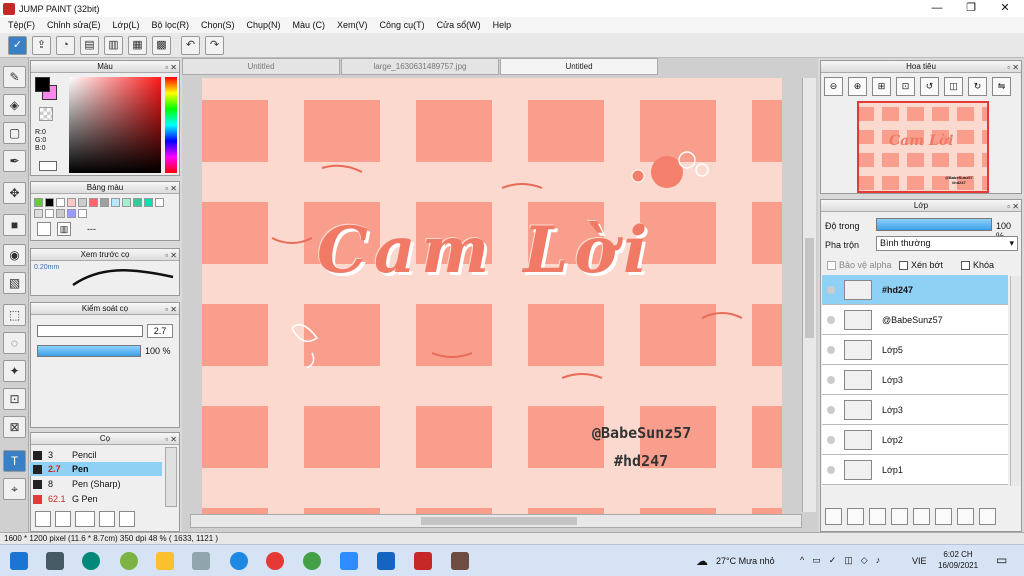  What do you see at coordinates (96, 469) in the screenshot?
I see `brush-row-selected: 2.7 Pen` at bounding box center [96, 469].